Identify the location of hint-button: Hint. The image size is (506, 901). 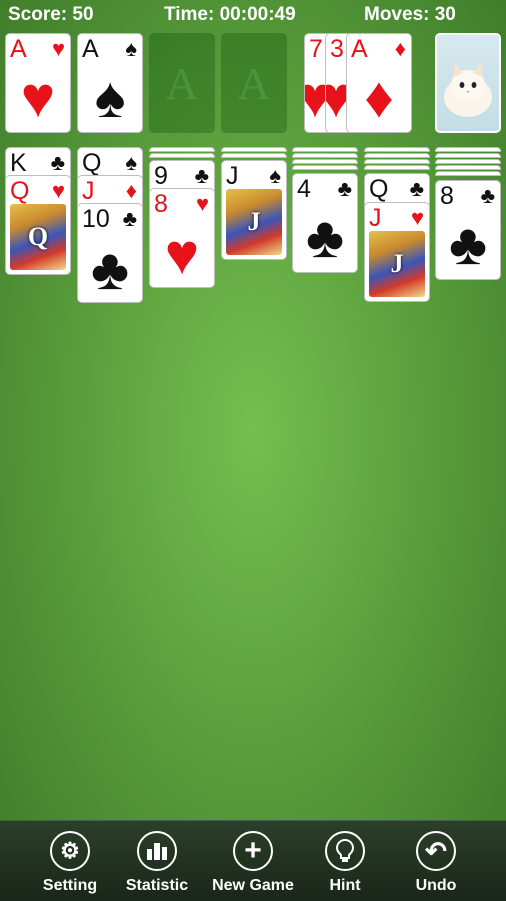
(345, 863).